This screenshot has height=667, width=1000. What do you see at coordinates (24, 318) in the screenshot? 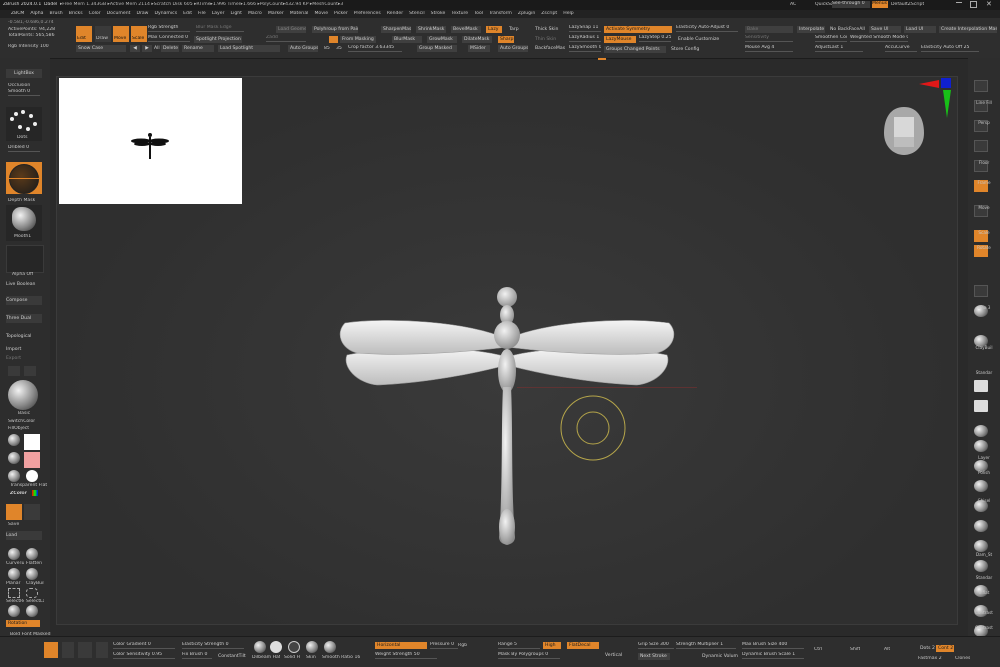
I see `three-dual-button: Three Dual` at bounding box center [24, 318].